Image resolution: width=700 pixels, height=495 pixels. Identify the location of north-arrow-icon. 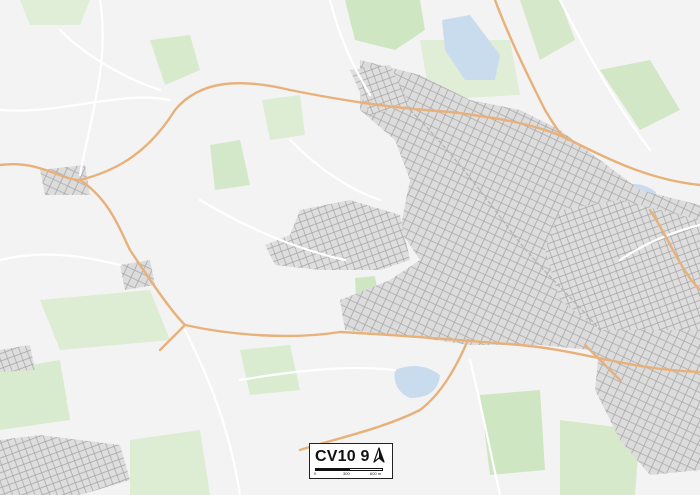
(379, 455).